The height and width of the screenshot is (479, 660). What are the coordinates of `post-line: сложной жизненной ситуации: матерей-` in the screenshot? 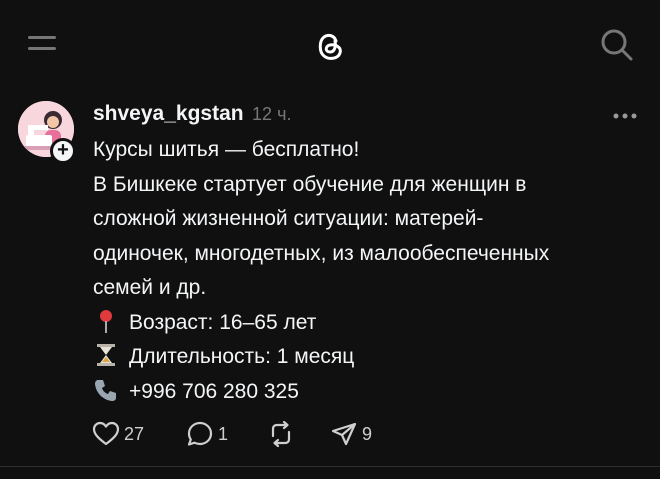 It's located at (288, 218).